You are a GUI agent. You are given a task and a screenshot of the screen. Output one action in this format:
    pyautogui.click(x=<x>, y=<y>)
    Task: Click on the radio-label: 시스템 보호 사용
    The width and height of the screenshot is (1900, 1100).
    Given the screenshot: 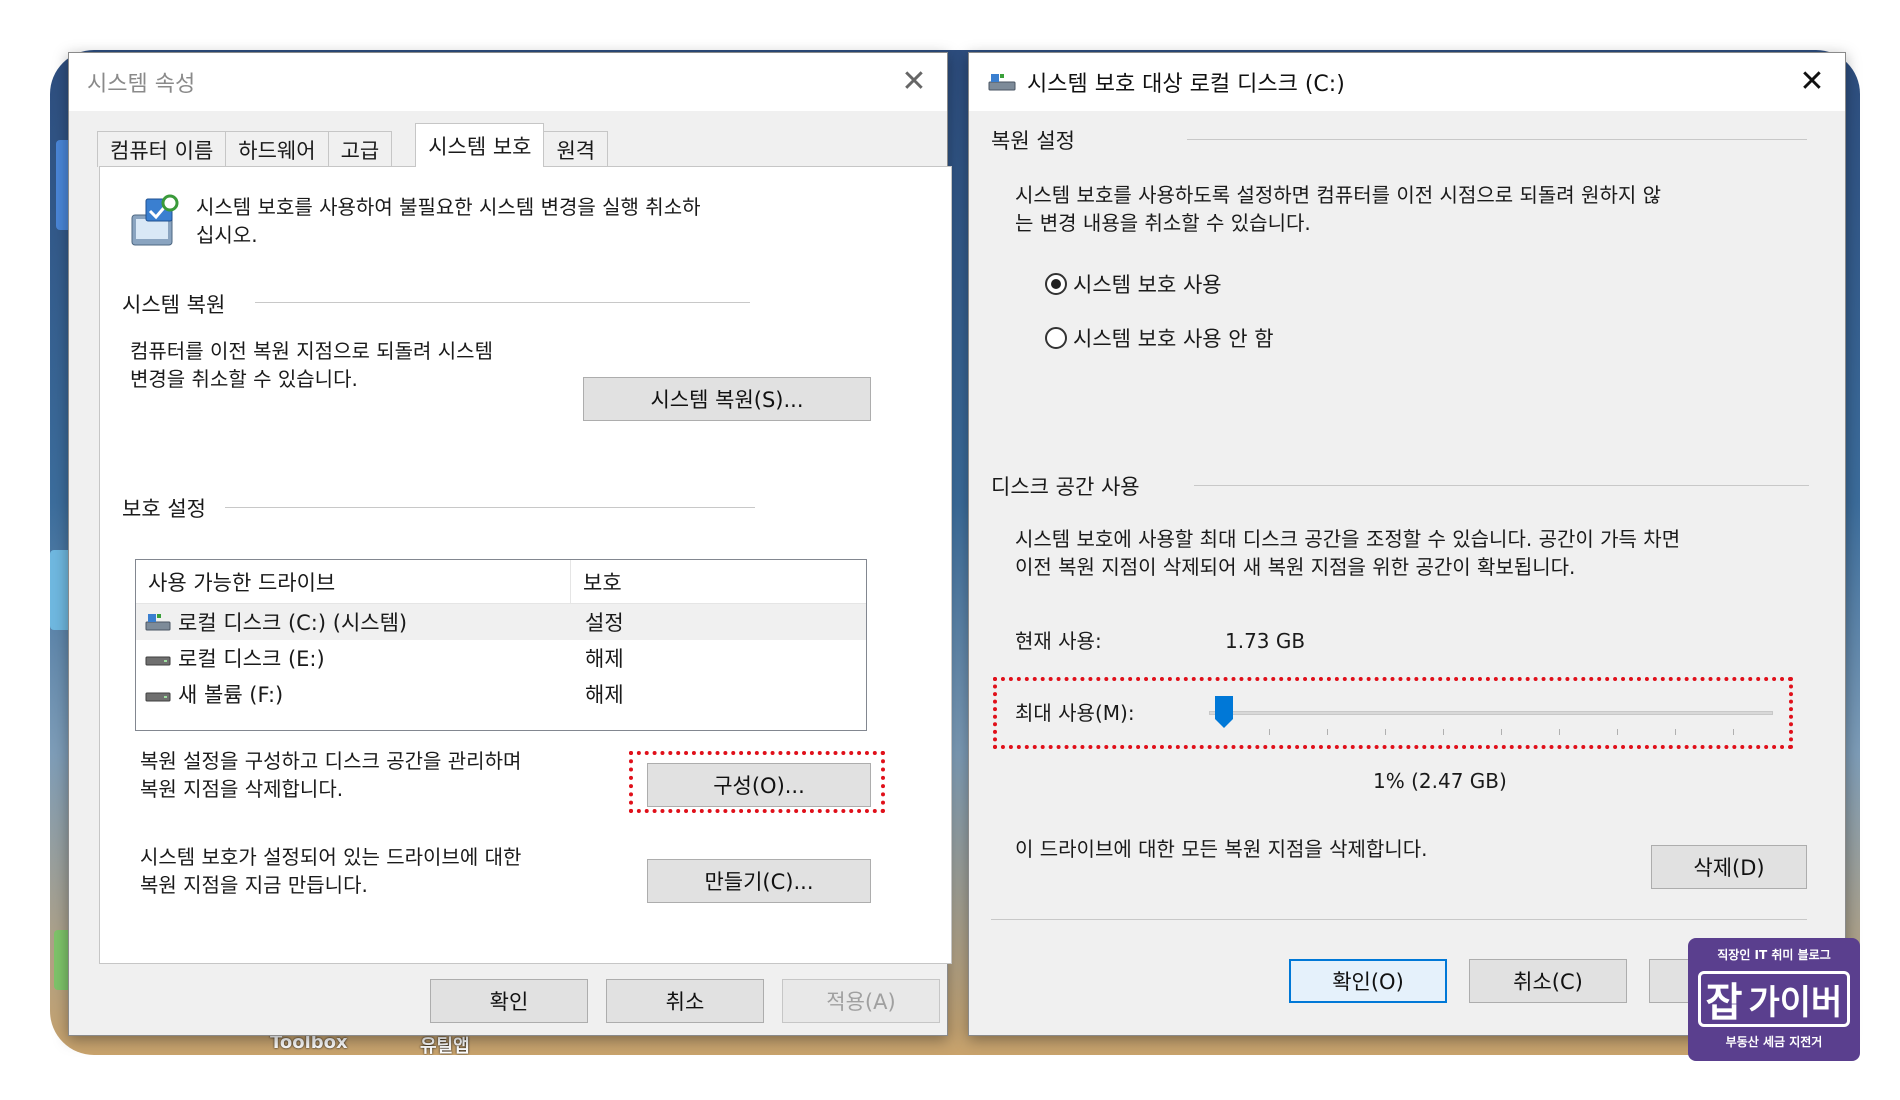 What is the action you would take?
    pyautogui.click(x=1147, y=285)
    